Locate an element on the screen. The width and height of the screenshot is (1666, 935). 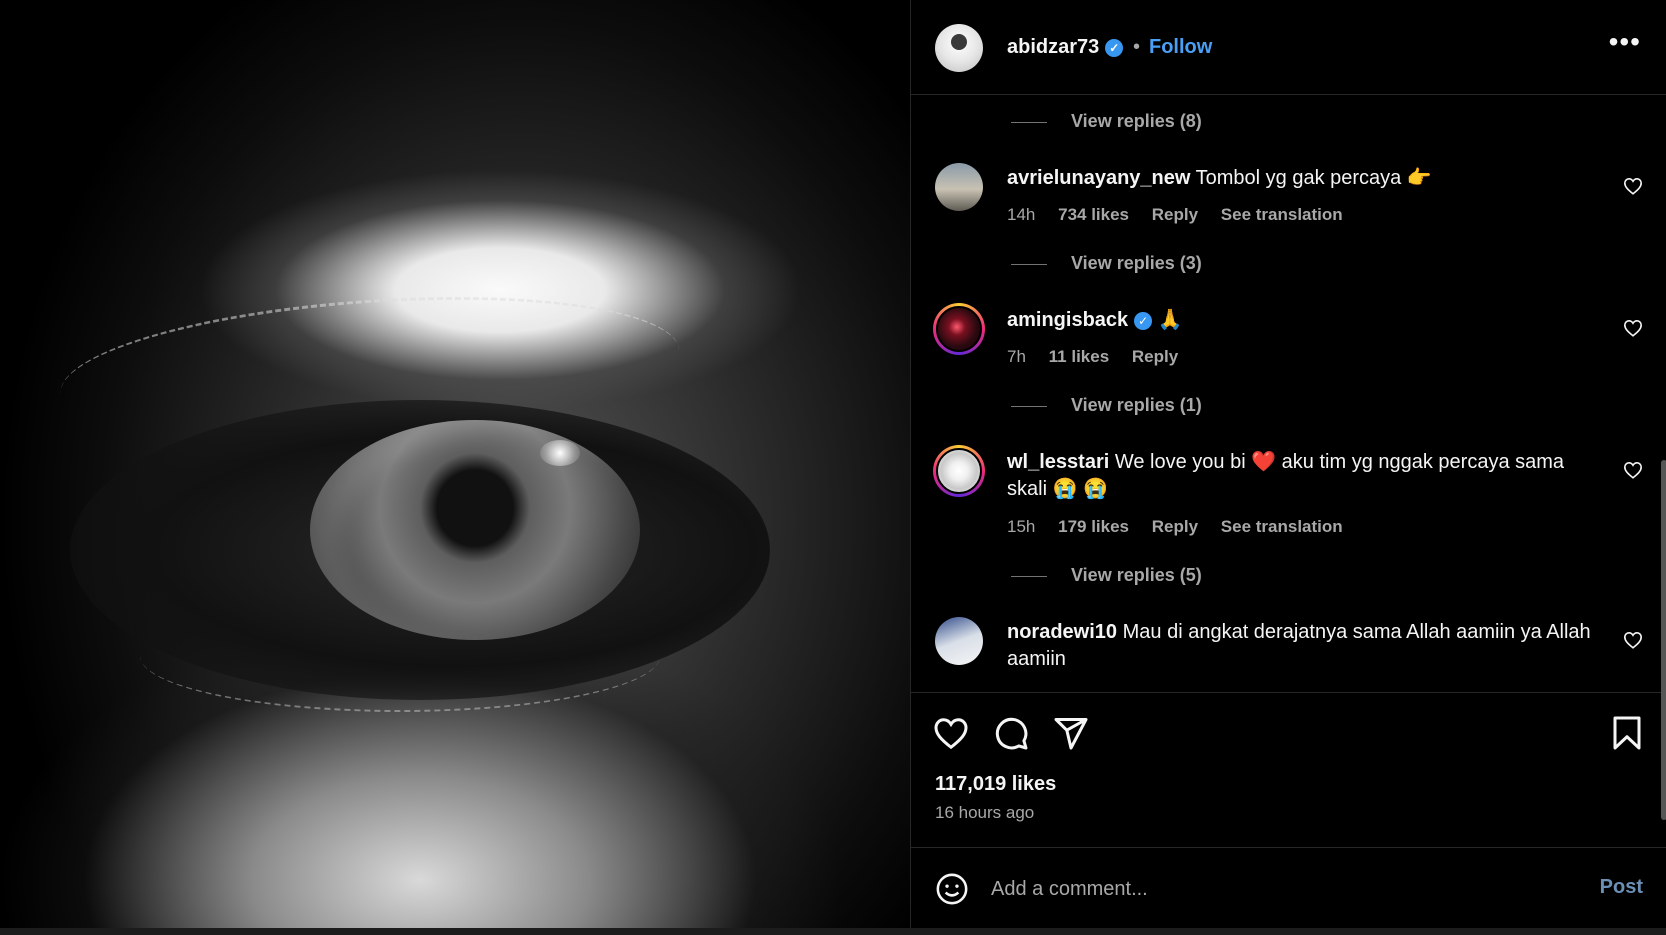
like-icon is located at coordinates (951, 733).